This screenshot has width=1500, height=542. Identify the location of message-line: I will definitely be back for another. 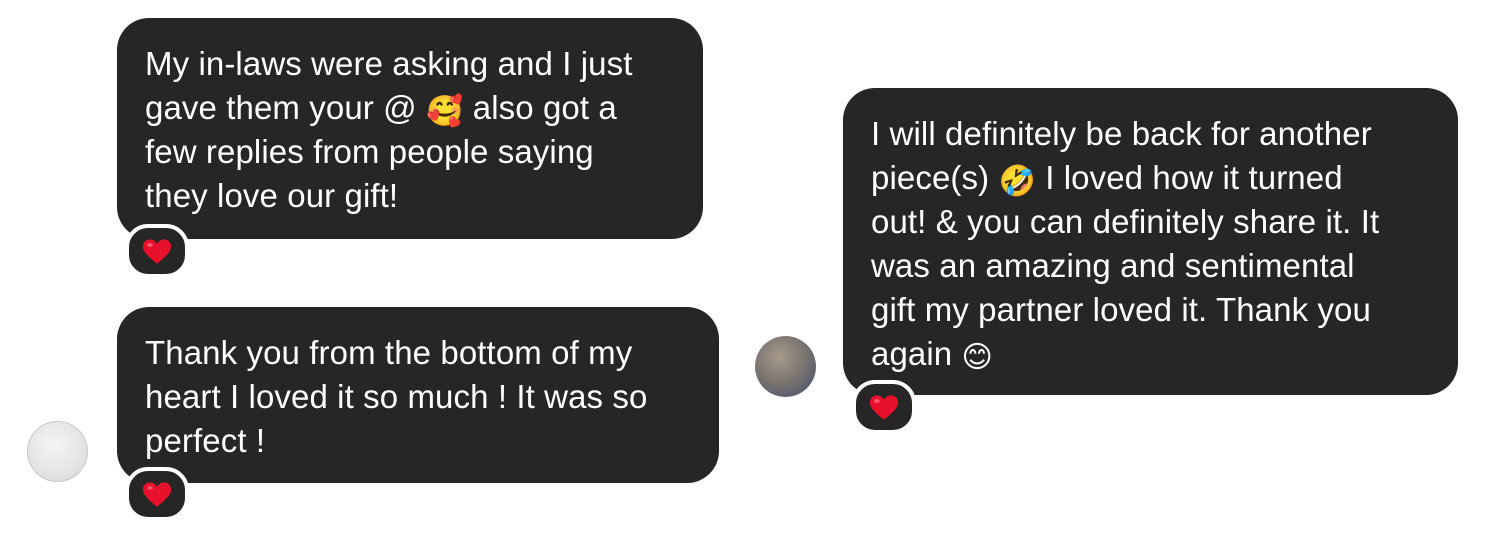
(1121, 133).